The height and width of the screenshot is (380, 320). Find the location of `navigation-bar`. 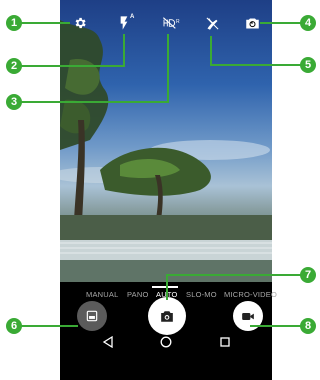

navigation-bar is located at coordinates (166, 342).